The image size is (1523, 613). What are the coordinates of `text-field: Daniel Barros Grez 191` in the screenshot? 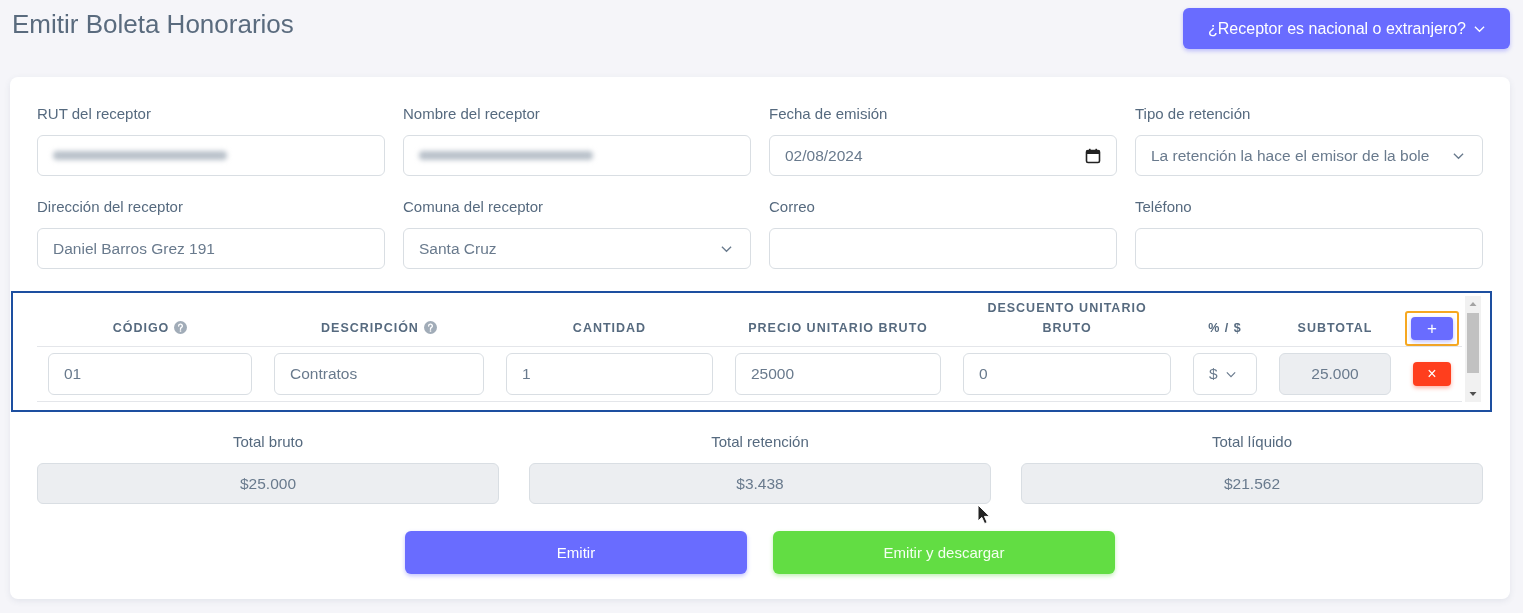 It's located at (211, 248).